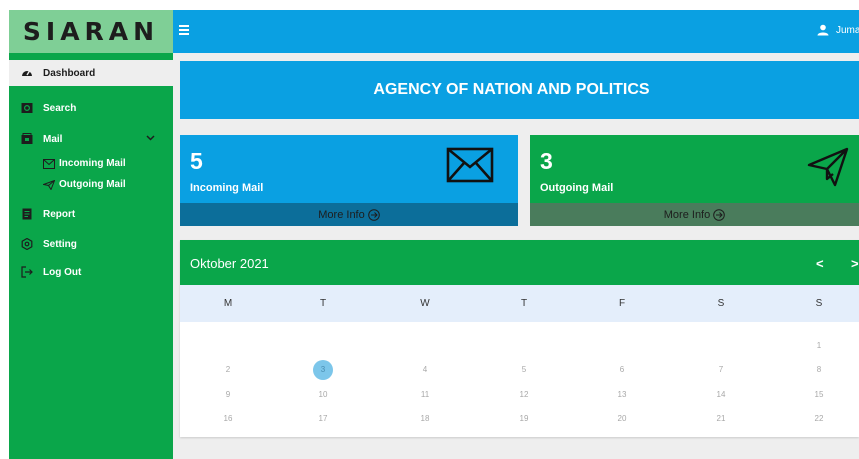 The height and width of the screenshot is (459, 859). I want to click on calendar-day: 22, so click(819, 419).